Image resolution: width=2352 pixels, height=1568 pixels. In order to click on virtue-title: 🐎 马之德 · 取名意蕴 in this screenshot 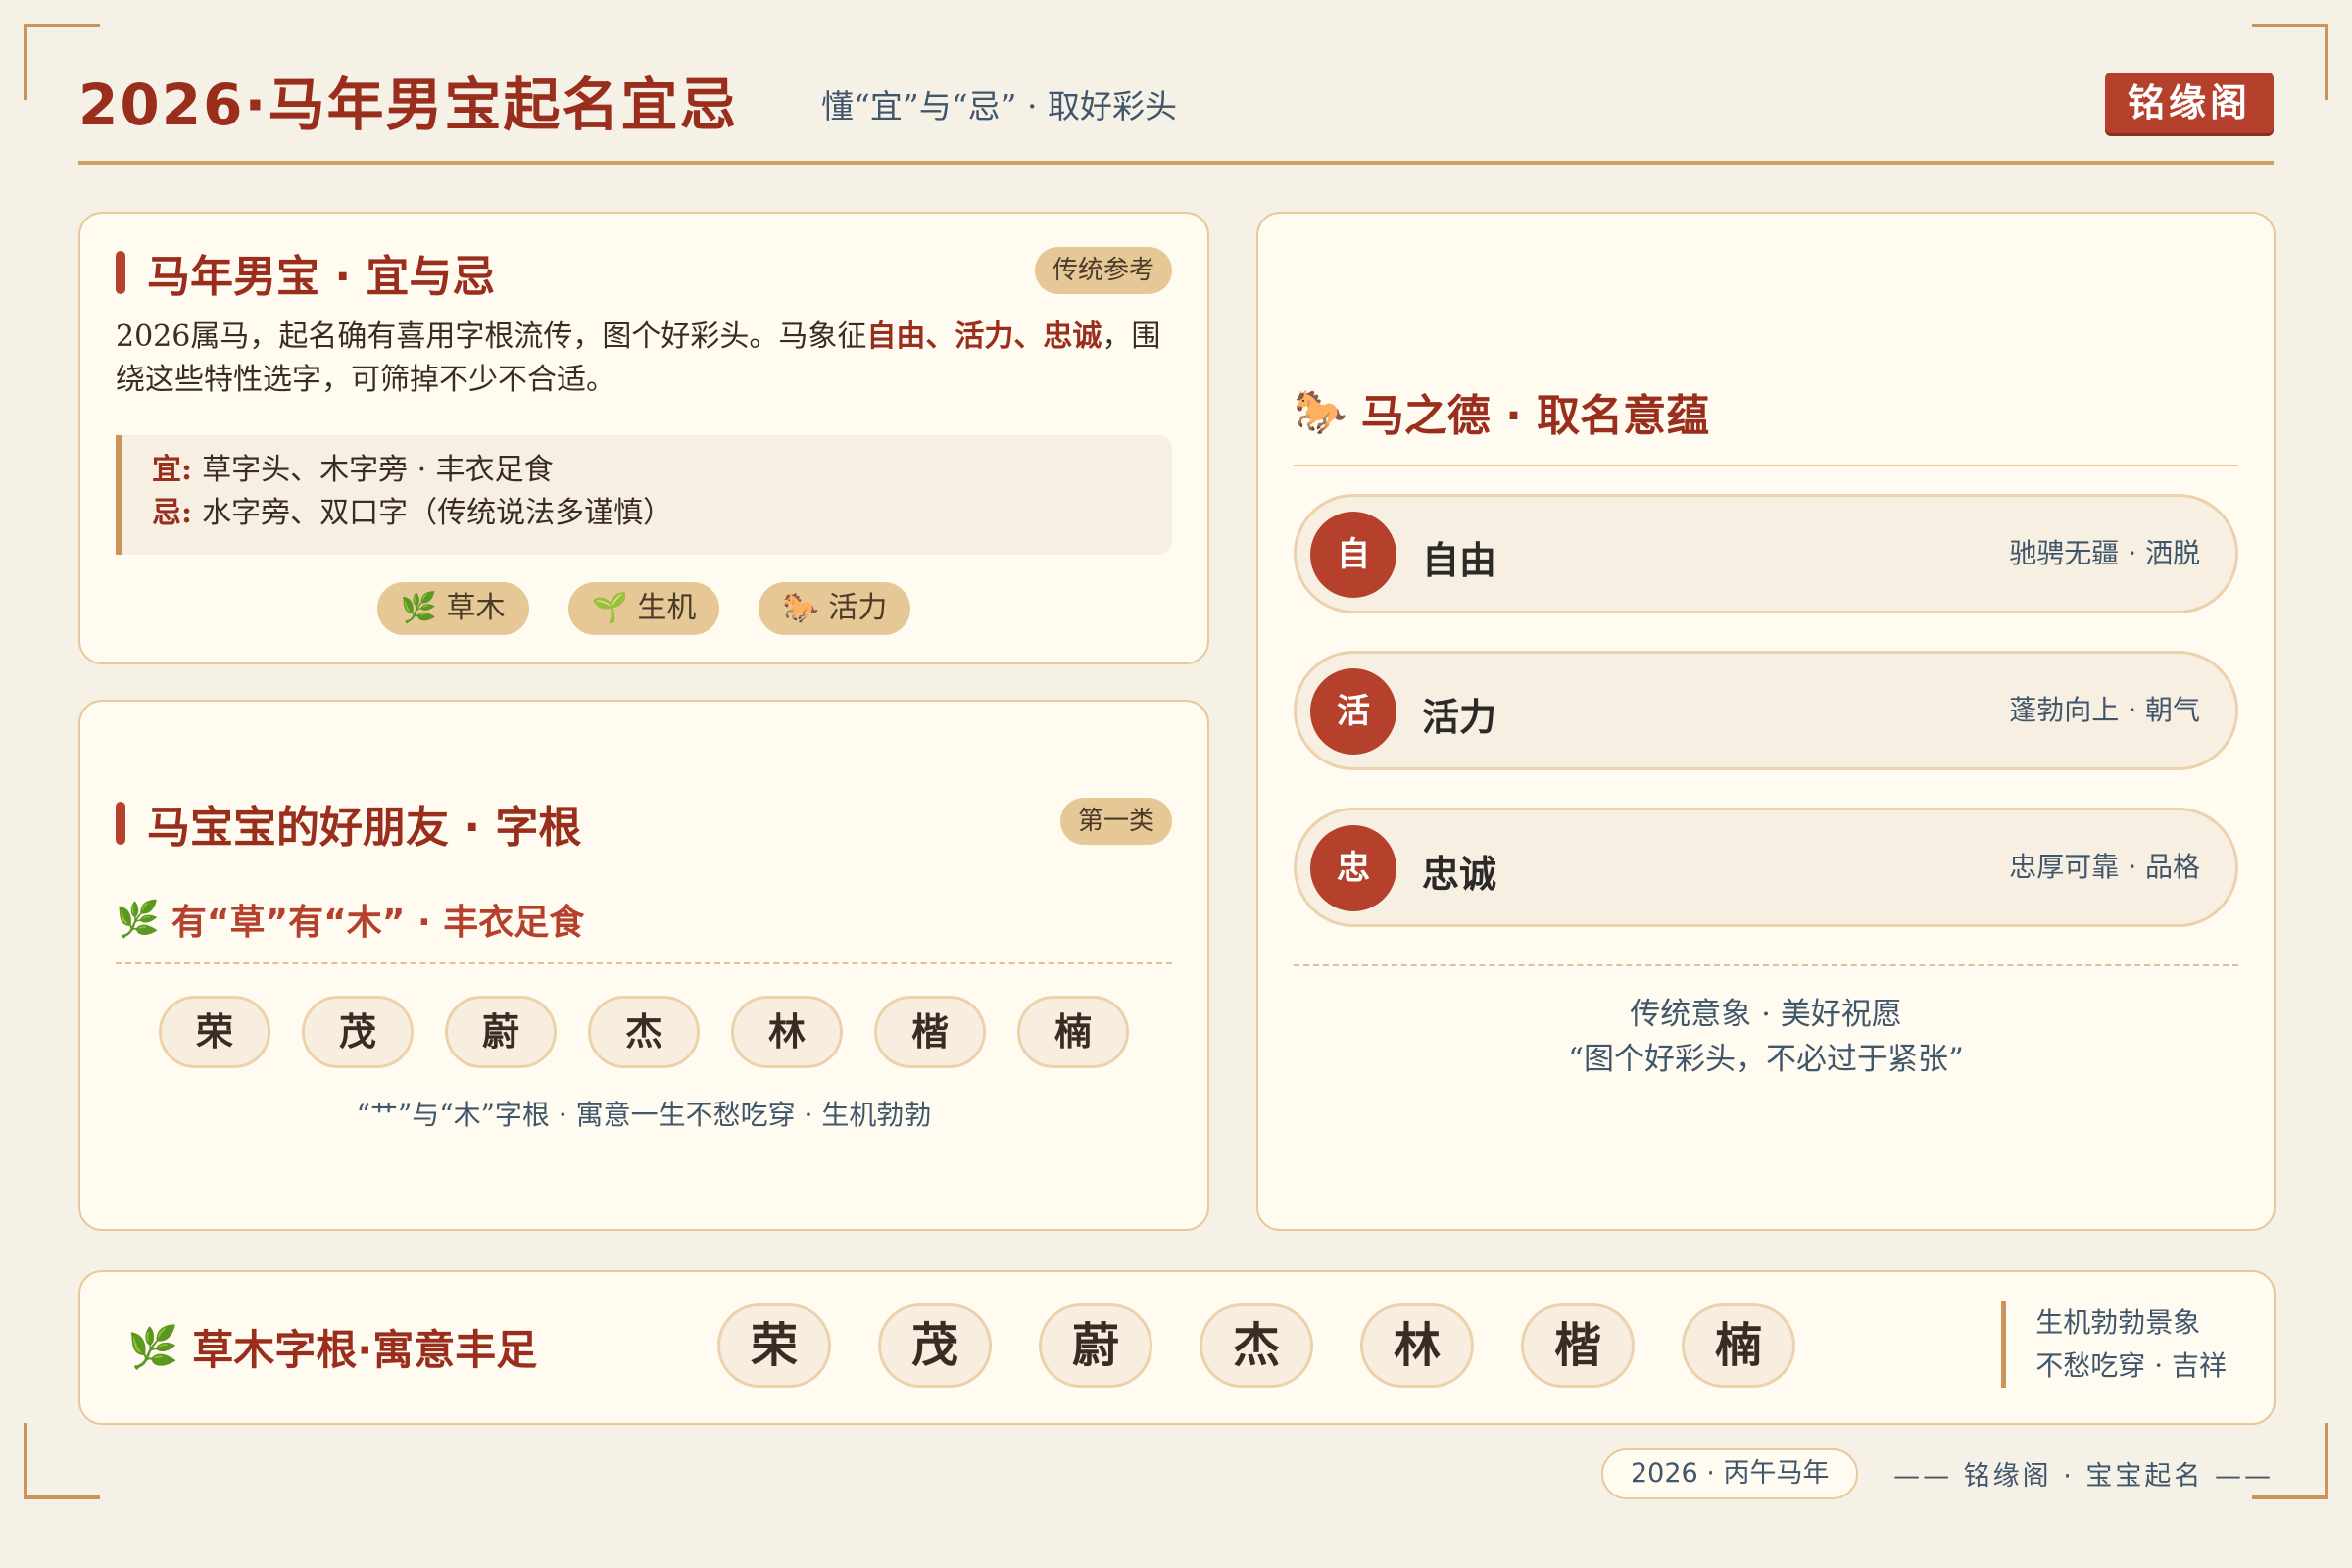, I will do `click(1501, 411)`.